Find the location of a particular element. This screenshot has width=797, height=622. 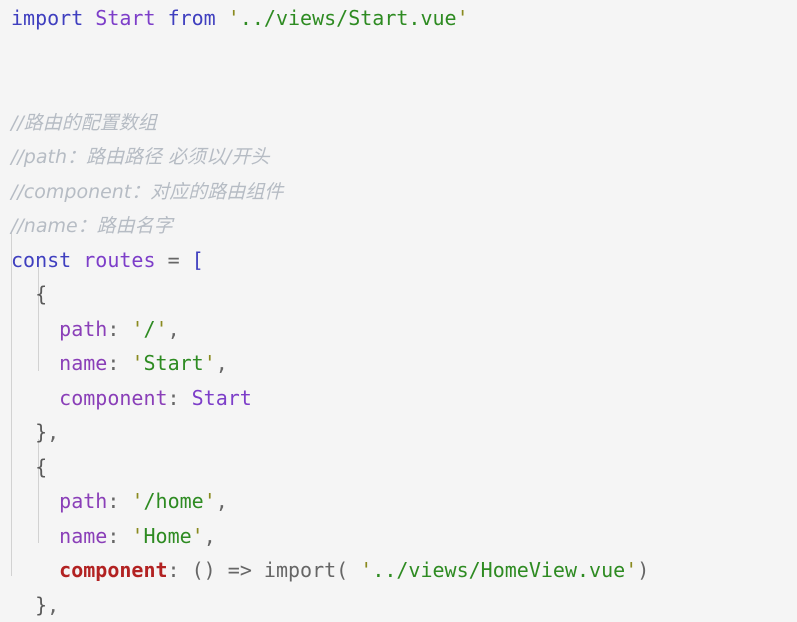

code-line-object1-name: name: 'Start', is located at coordinates (404, 363).